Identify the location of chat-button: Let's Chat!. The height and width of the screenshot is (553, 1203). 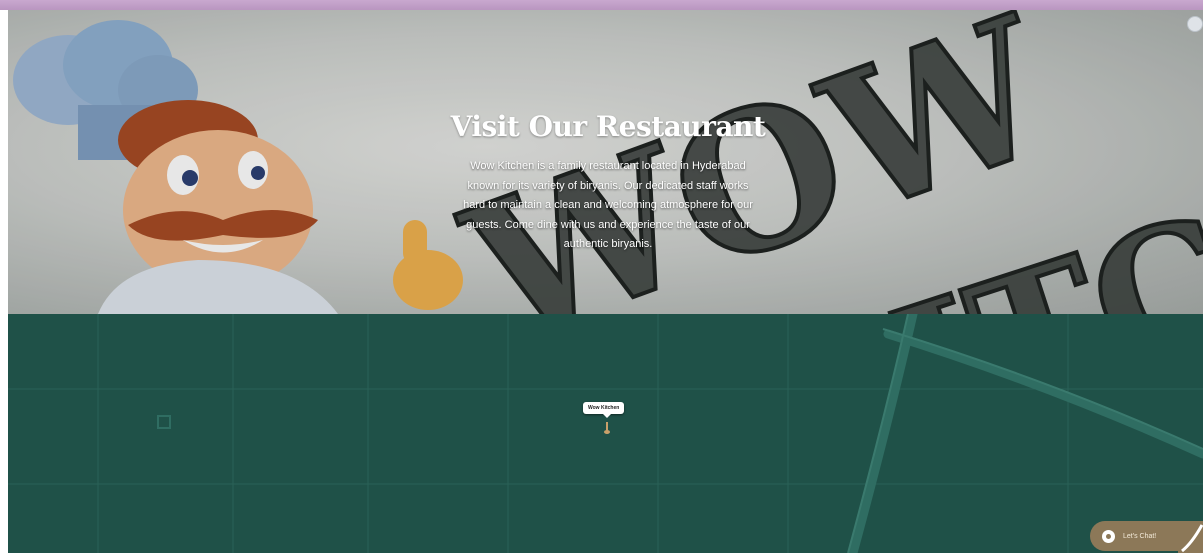
(1134, 536).